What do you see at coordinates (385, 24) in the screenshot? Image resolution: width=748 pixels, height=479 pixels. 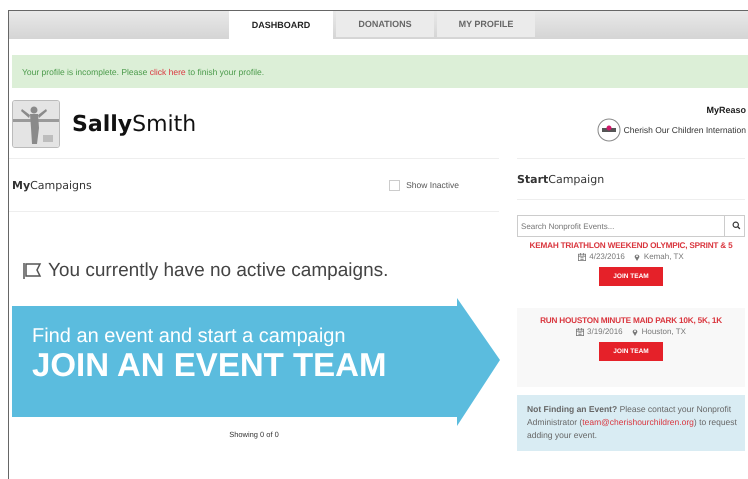 I see `nav-tab: DONATIONS` at bounding box center [385, 24].